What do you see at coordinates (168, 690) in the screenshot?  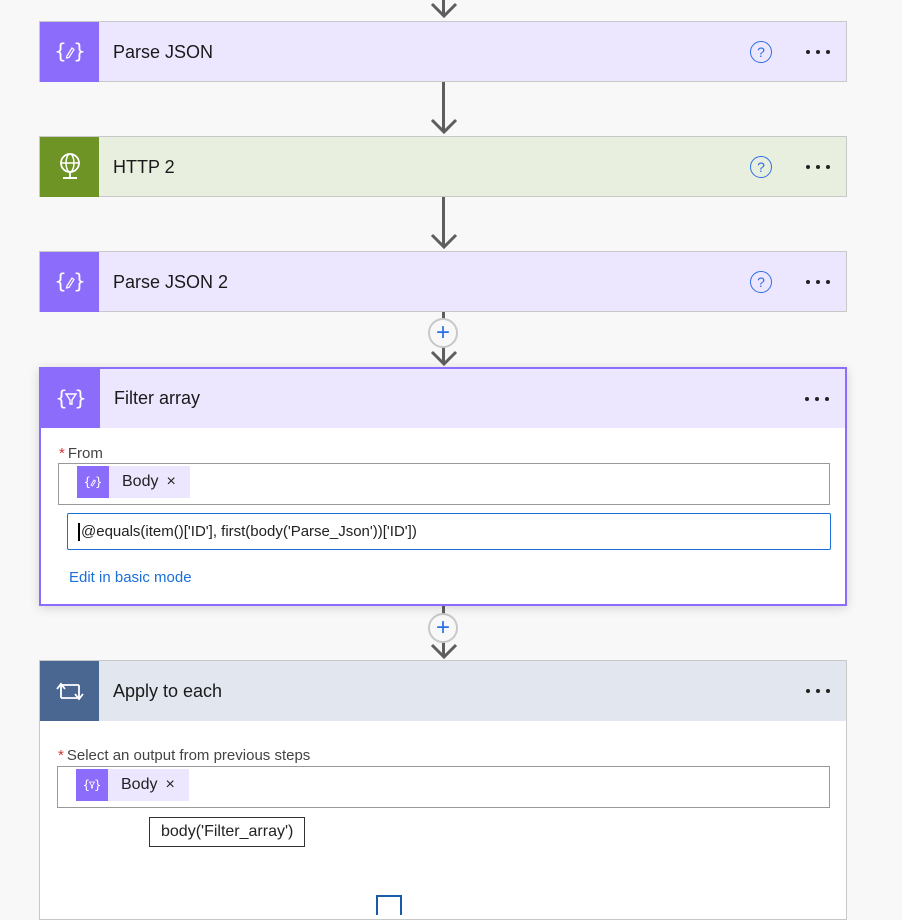 I see `card-title: Apply to each` at bounding box center [168, 690].